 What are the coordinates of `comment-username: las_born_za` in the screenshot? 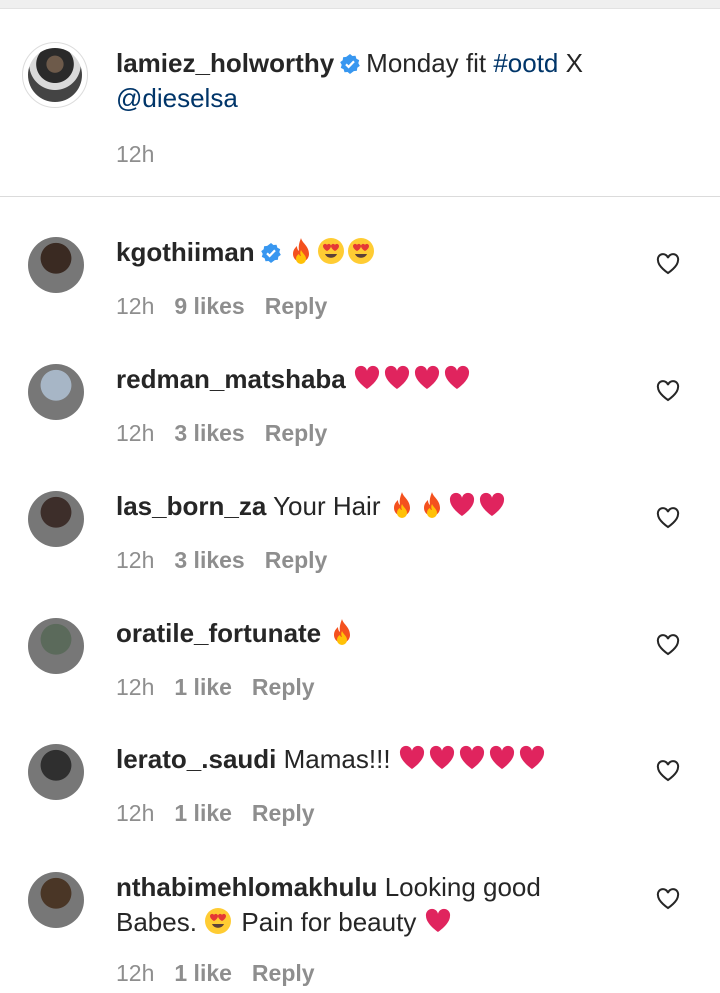 It's located at (191, 506).